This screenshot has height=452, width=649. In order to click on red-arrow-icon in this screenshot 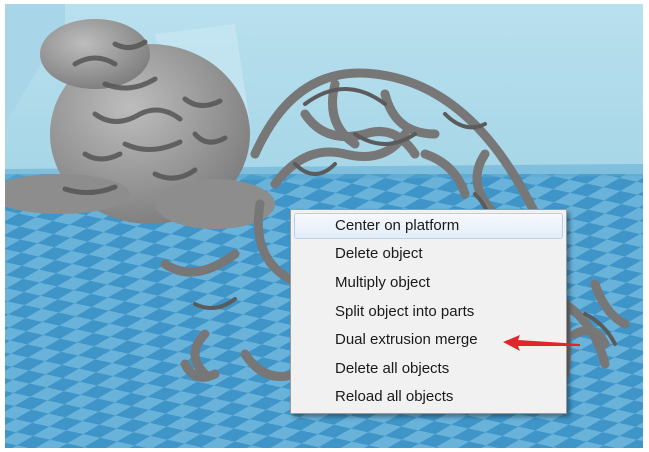, I will do `click(541, 343)`.